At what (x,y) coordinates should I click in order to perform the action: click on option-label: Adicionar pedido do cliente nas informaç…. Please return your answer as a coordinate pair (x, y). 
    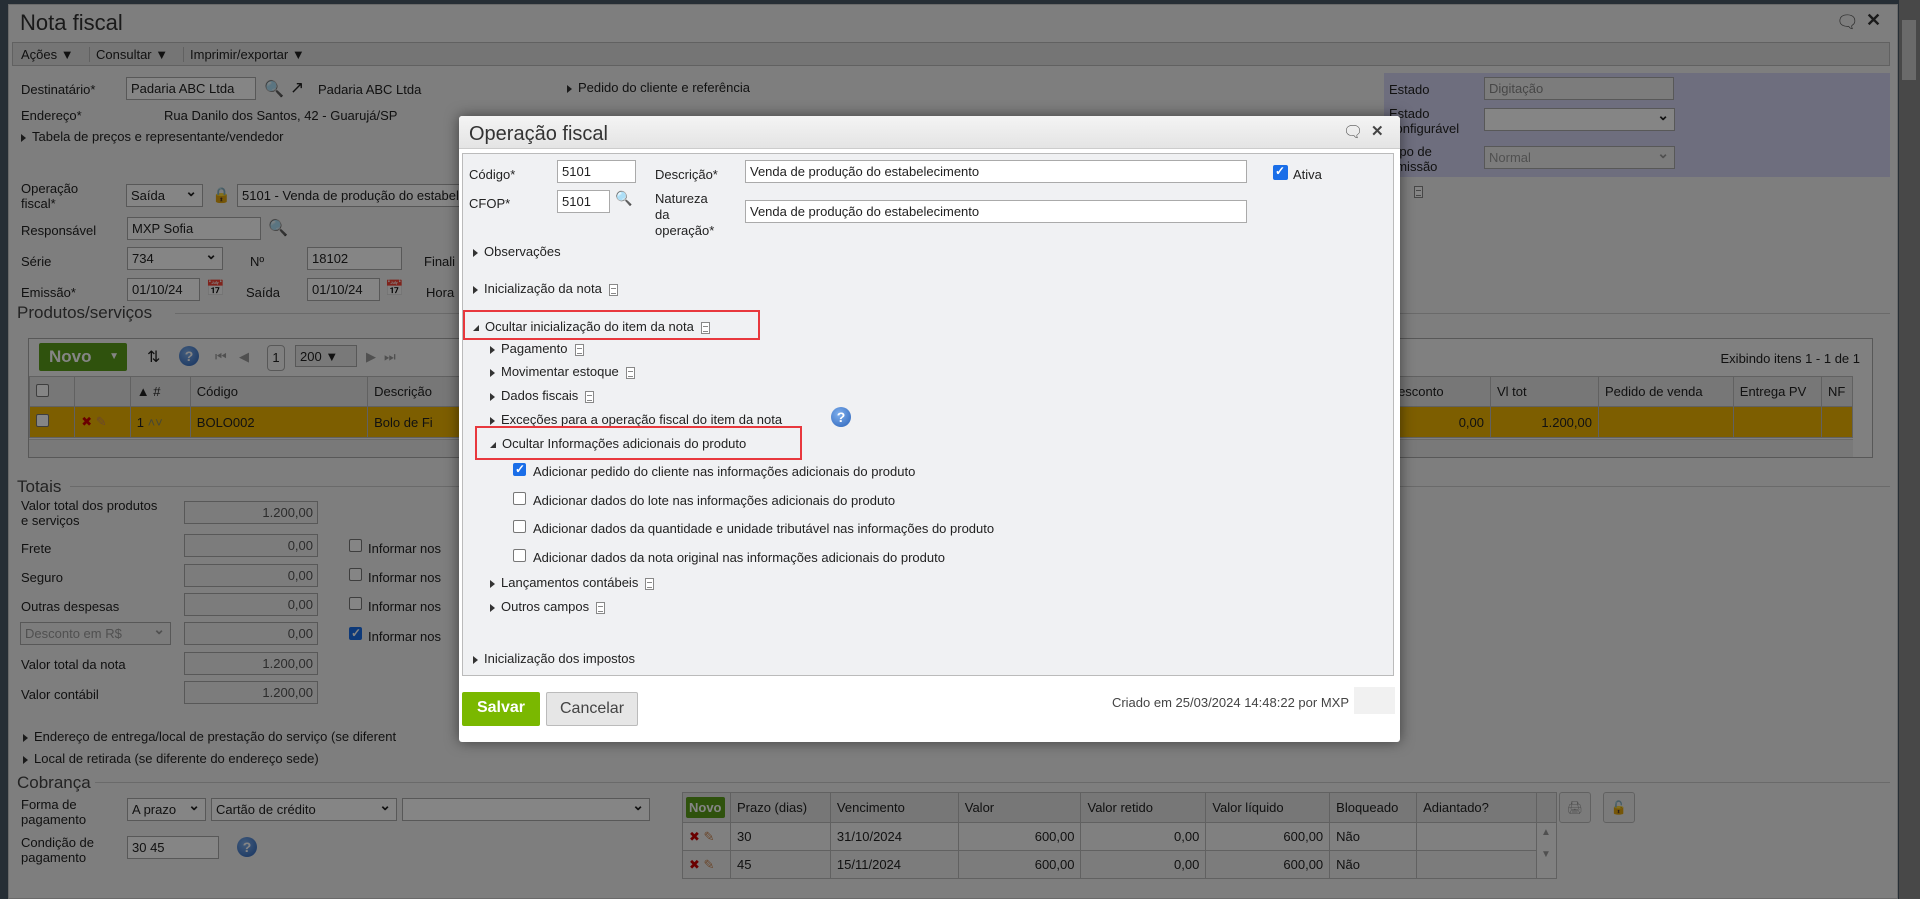
    Looking at the image, I should click on (724, 471).